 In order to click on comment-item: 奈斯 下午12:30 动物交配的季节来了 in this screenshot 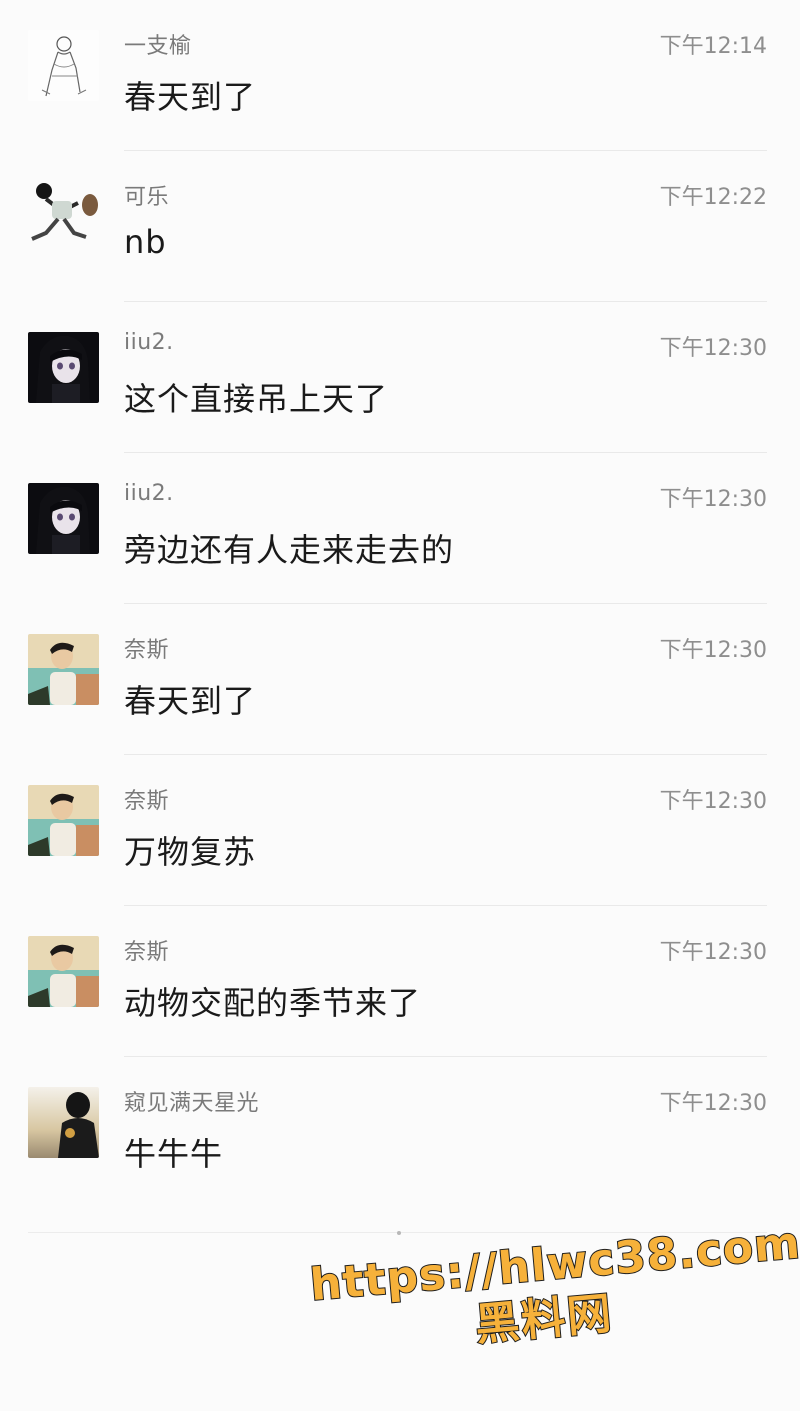, I will do `click(400, 981)`.